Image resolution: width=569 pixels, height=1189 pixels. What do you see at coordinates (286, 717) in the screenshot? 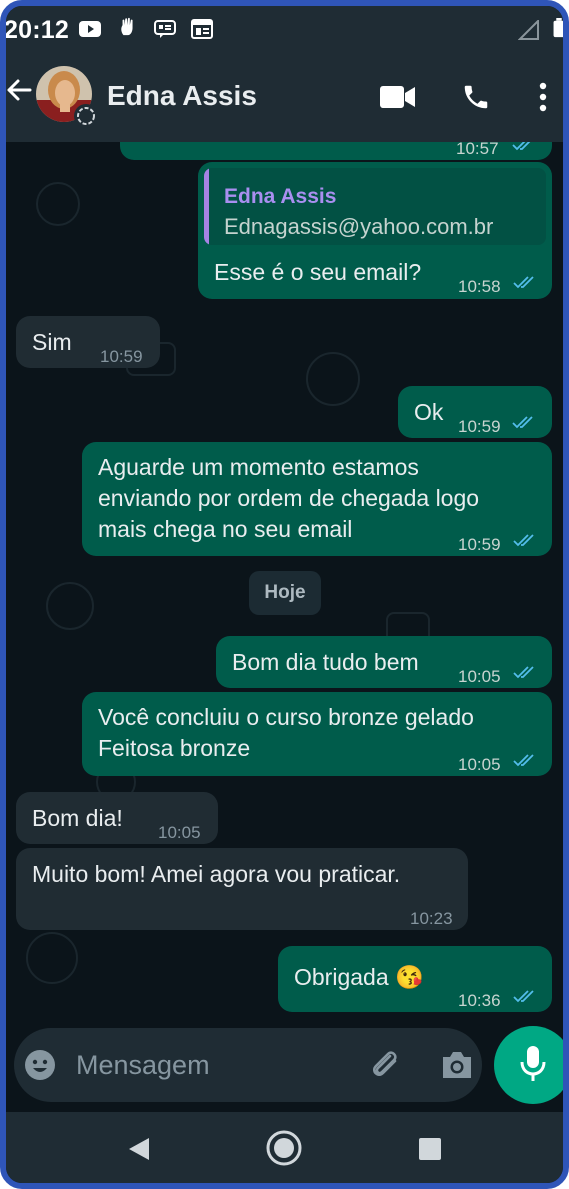
I see `message-text-line: Você concluiu o curso bronze gelado` at bounding box center [286, 717].